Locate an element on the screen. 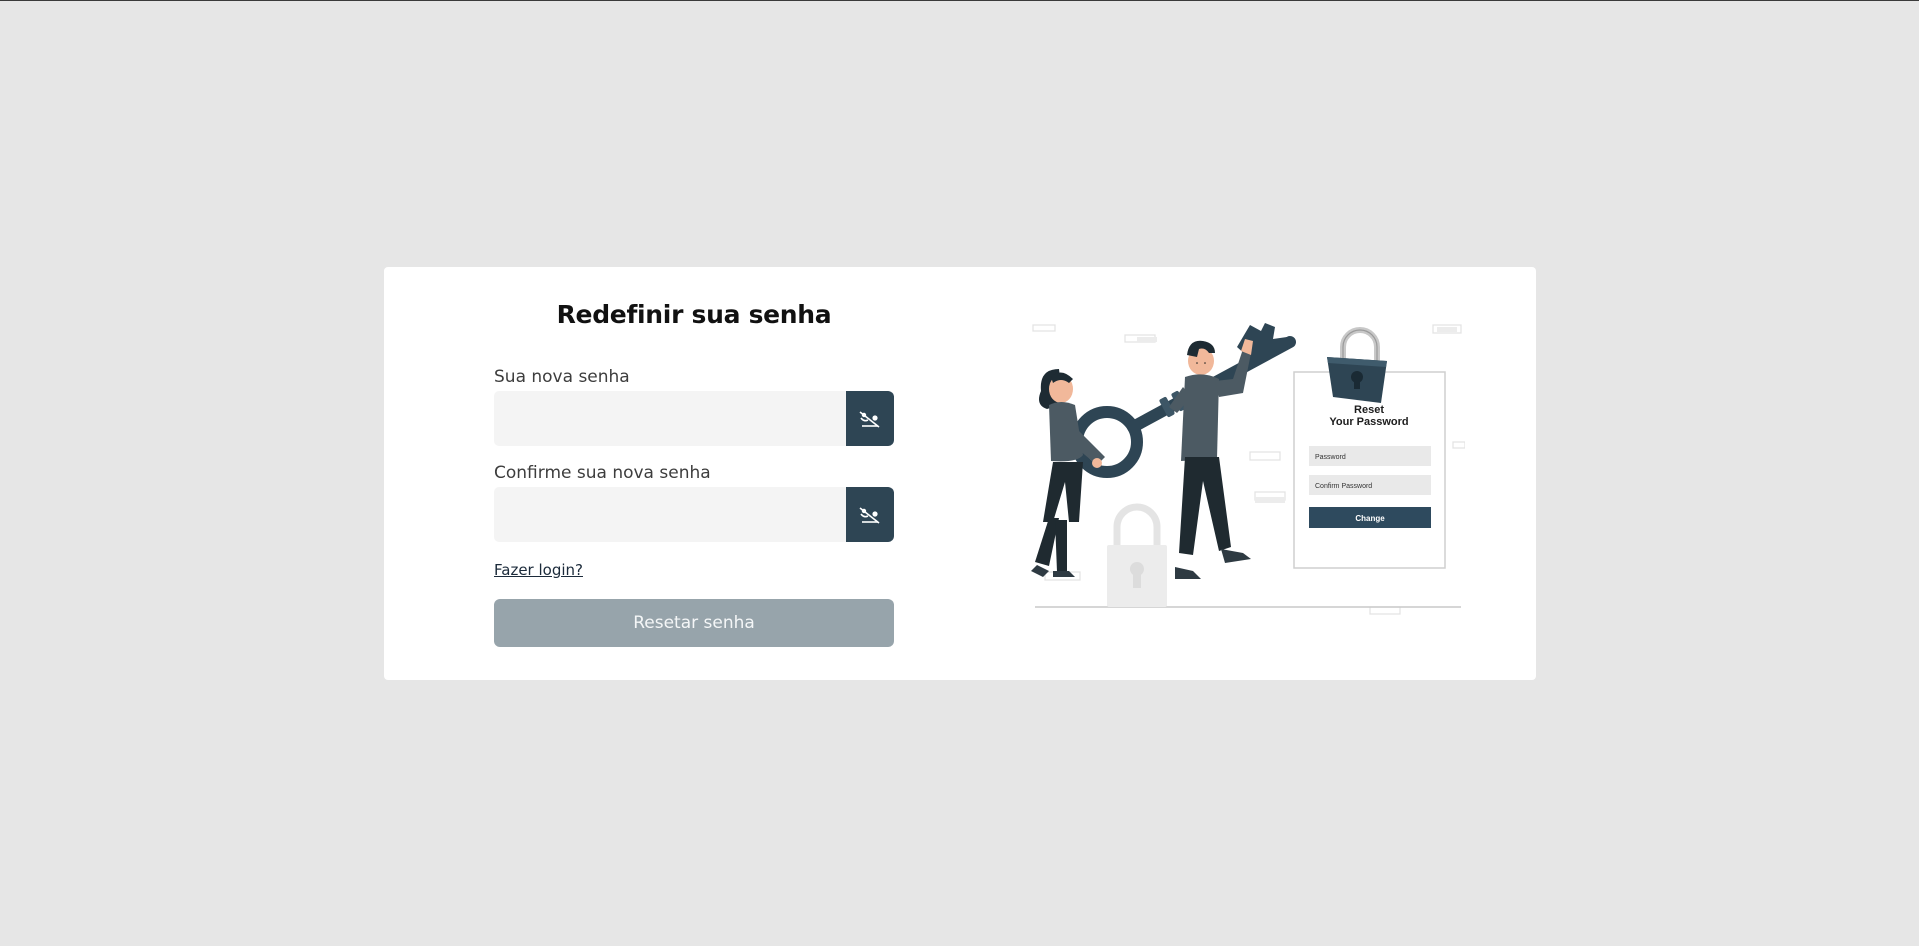  new-password-label: Sua nova senha is located at coordinates (562, 377).